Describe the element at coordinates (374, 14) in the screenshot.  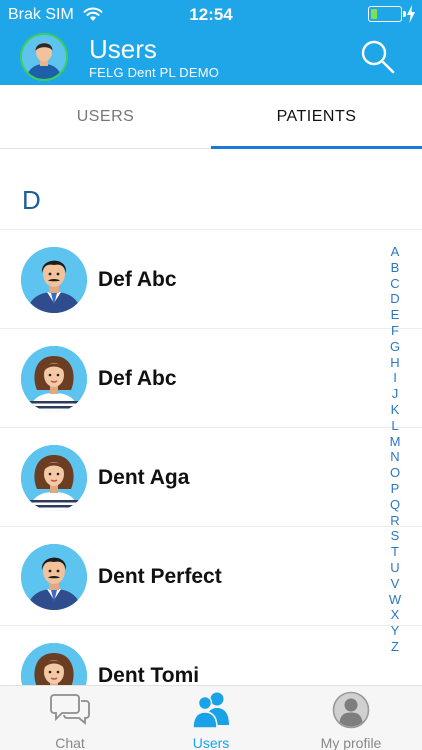
I see `battery-level` at that location.